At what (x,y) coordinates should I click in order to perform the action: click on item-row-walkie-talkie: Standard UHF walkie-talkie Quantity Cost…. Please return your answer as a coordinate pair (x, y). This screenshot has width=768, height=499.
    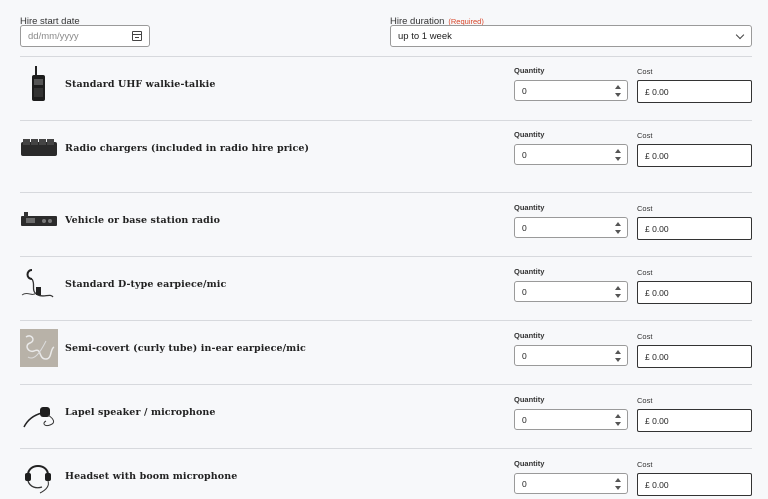
    Looking at the image, I should click on (384, 89).